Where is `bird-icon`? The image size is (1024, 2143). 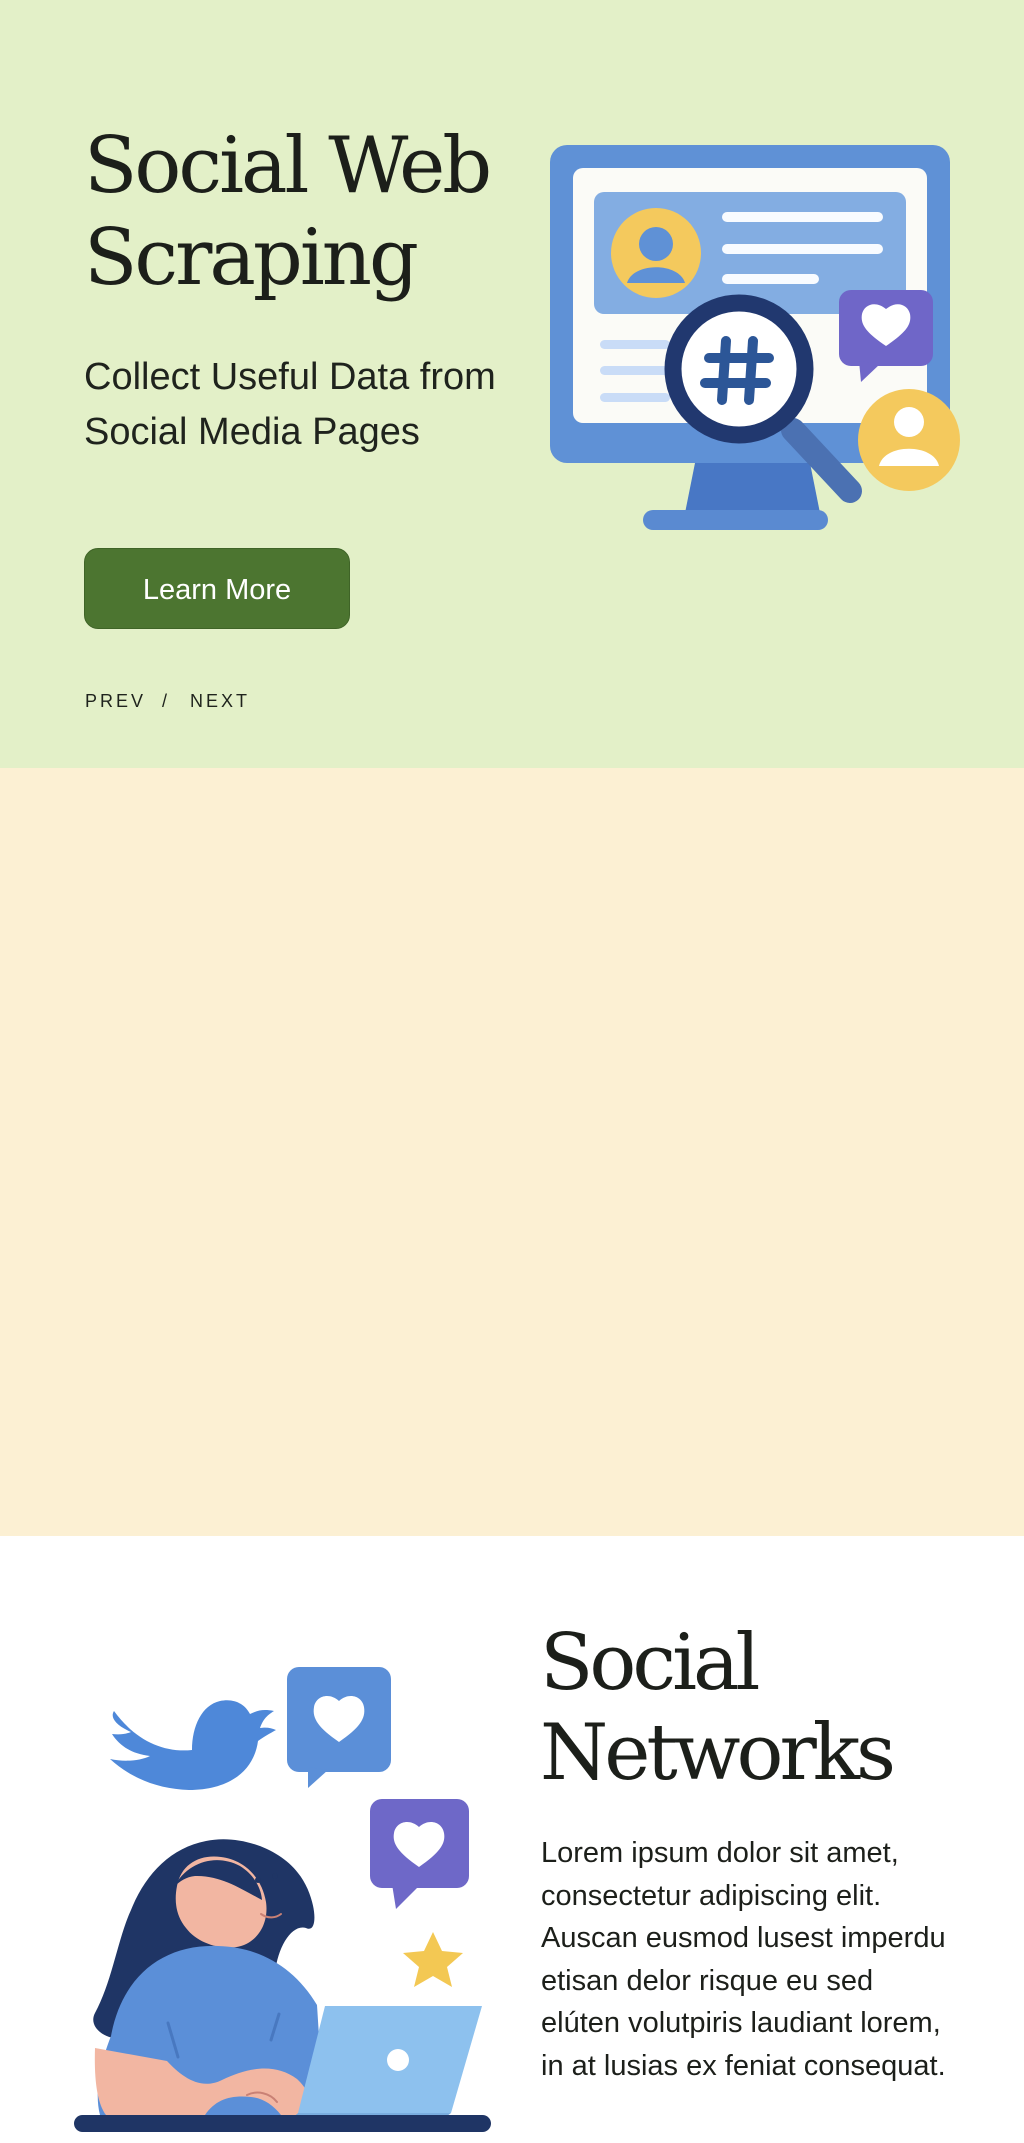 bird-icon is located at coordinates (193, 1745).